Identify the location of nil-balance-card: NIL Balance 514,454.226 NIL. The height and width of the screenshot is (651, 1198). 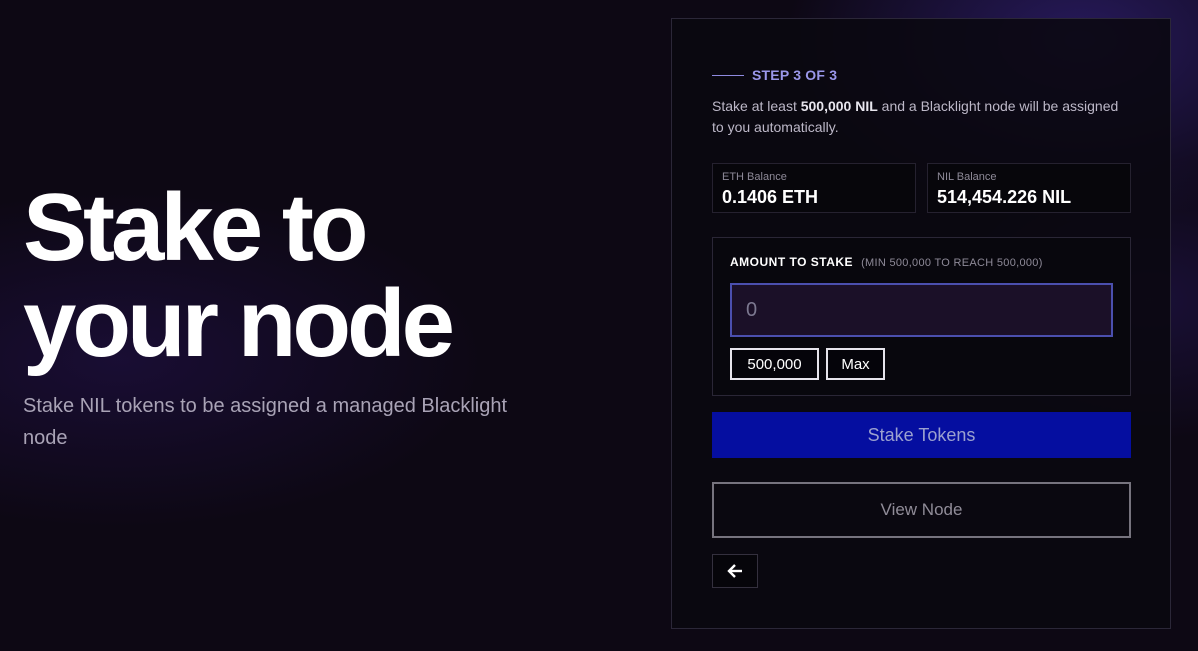
(1029, 188).